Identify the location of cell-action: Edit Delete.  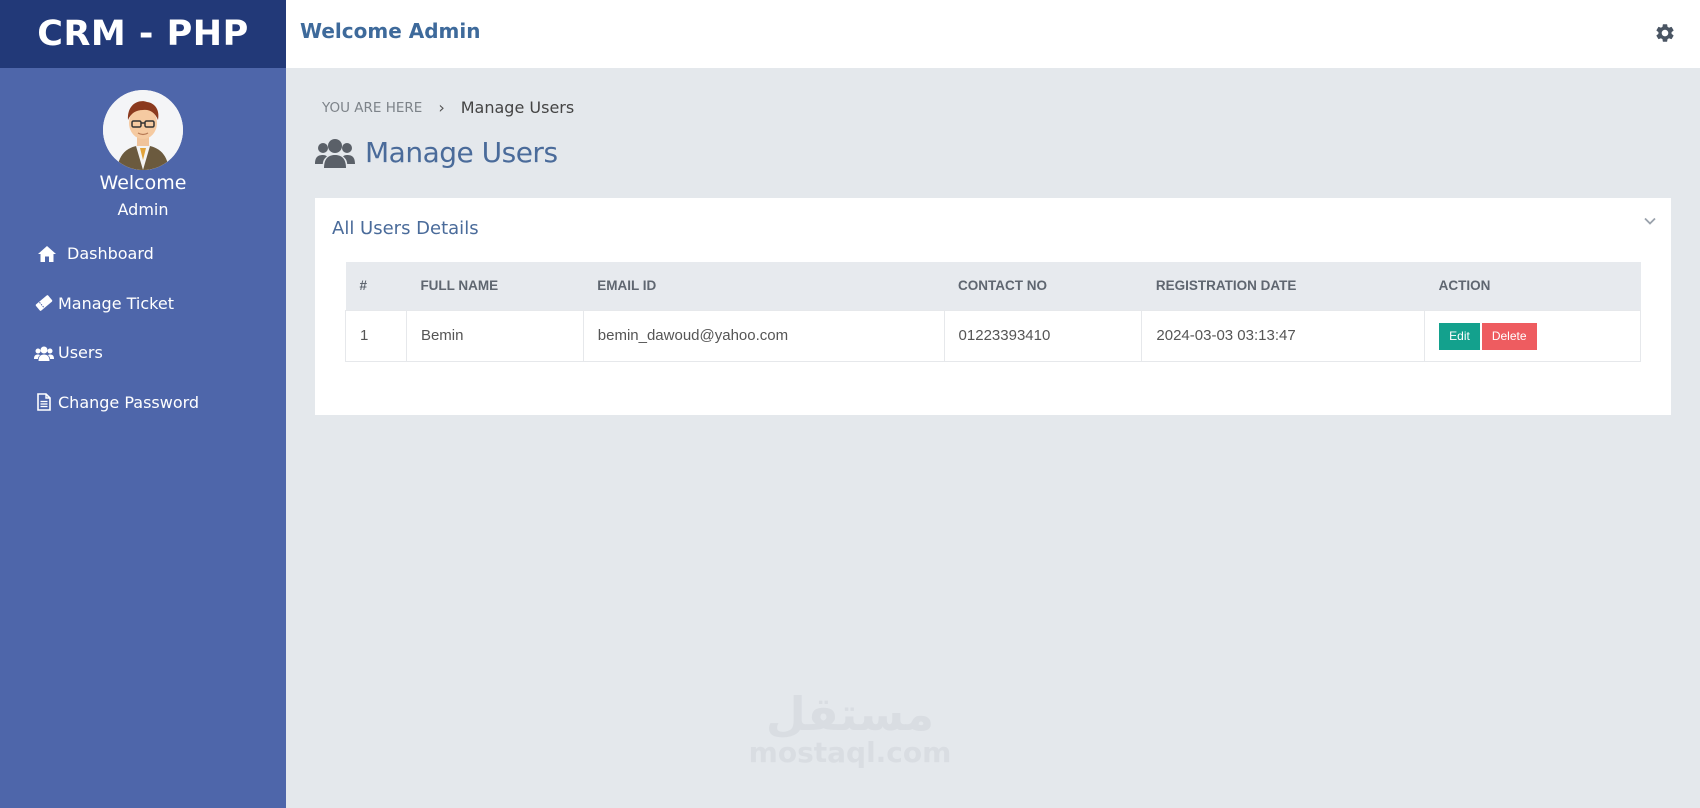
(1532, 335).